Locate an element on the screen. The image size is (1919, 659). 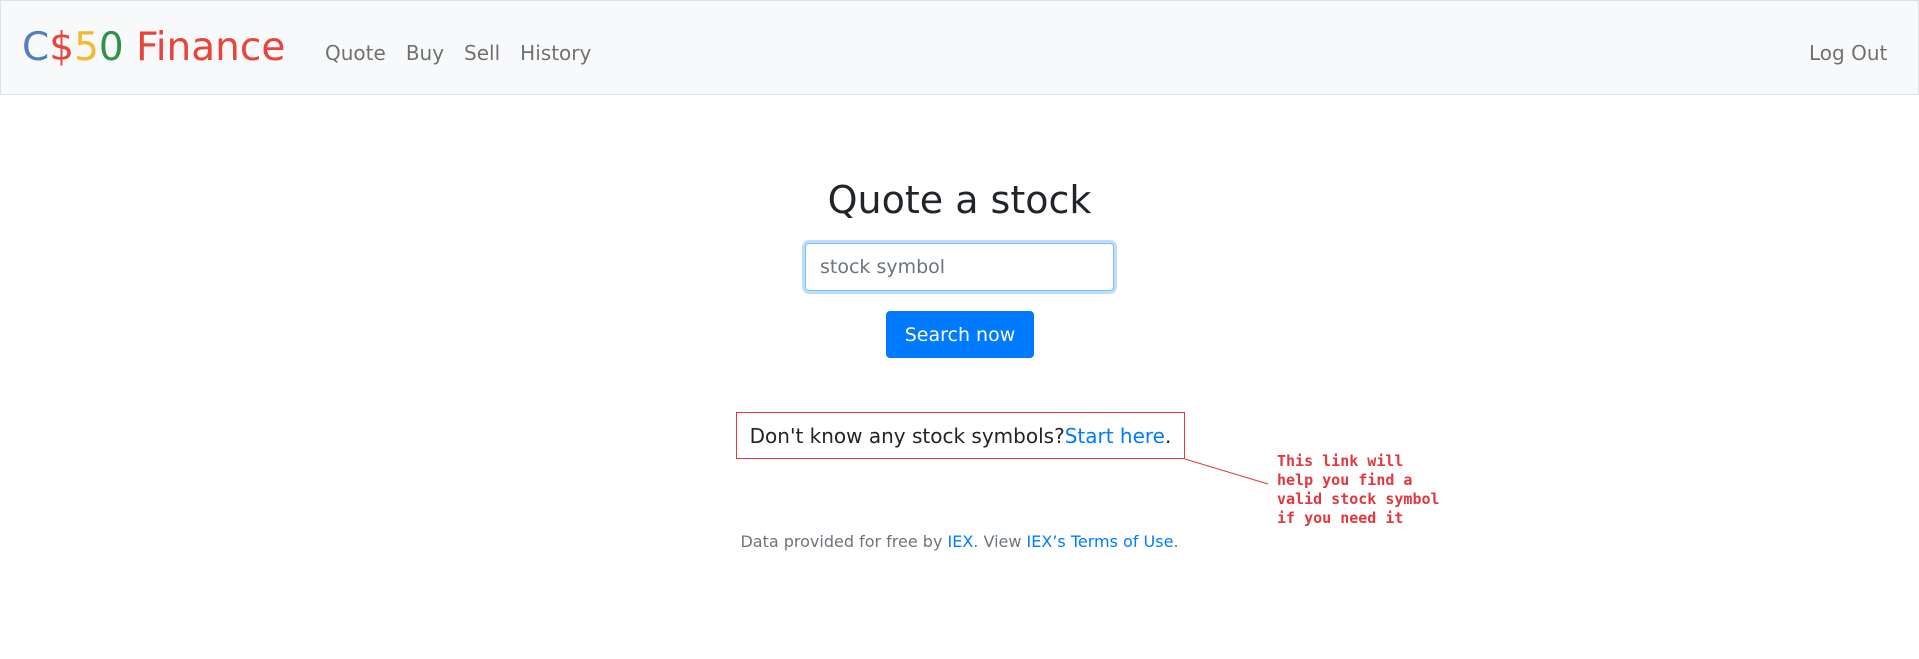
nav-links: Quote Buy Sell History is located at coordinates (463, 53).